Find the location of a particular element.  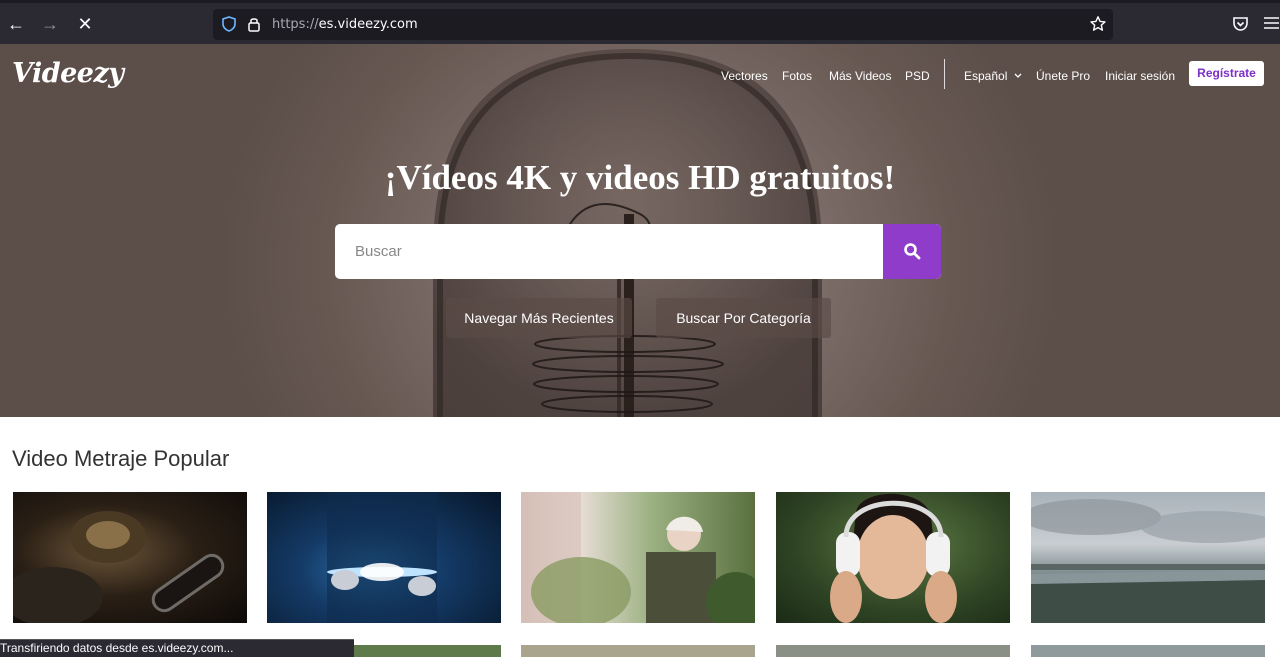

section-title: Video Metraje Popular is located at coordinates (121, 458).